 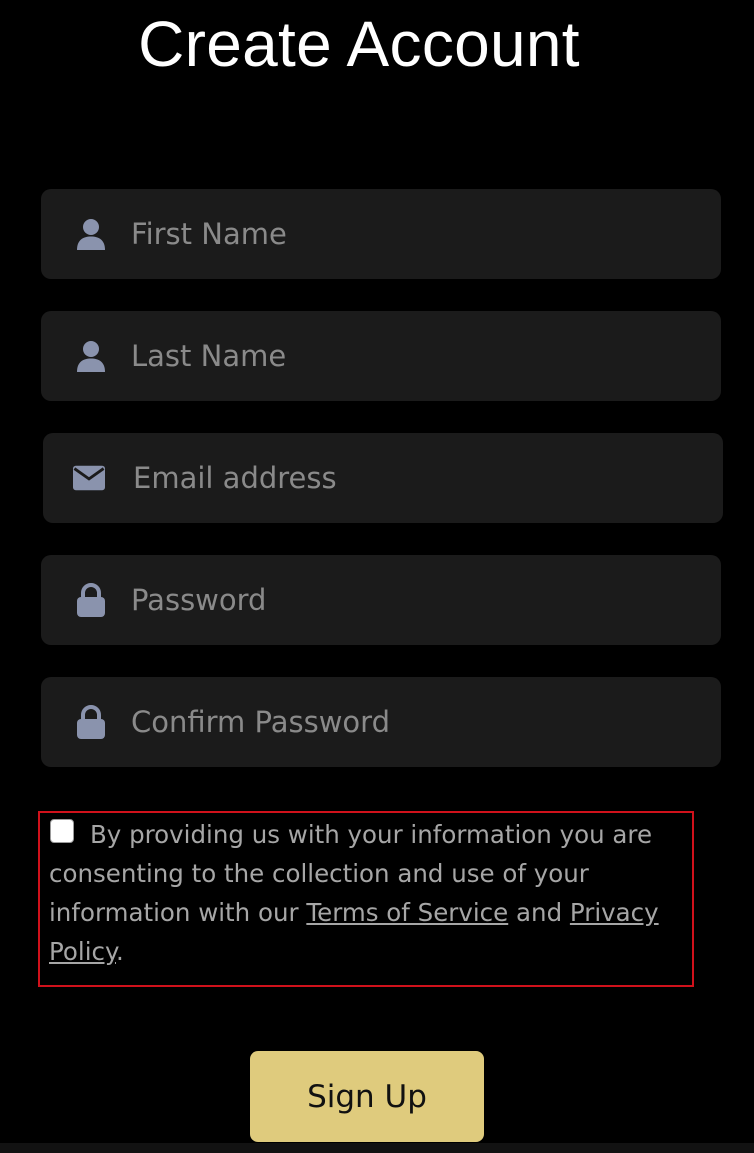 What do you see at coordinates (416, 600) in the screenshot?
I see `password-input` at bounding box center [416, 600].